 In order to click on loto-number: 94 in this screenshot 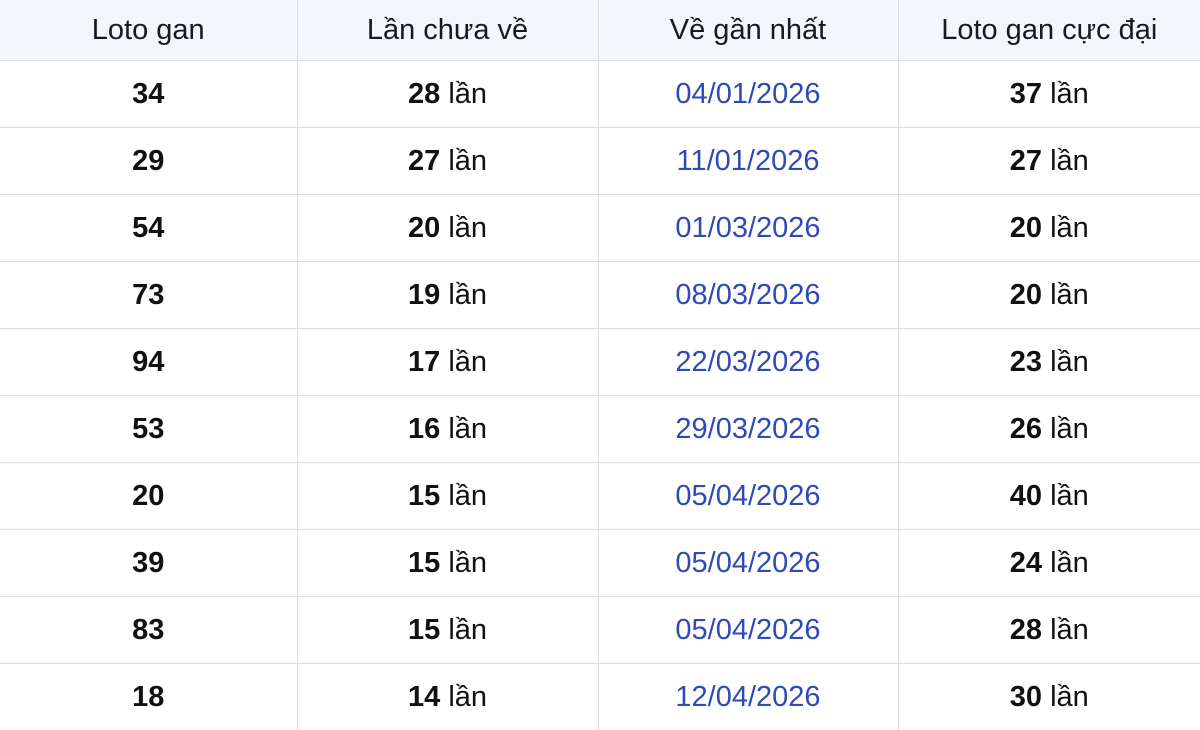, I will do `click(148, 361)`.